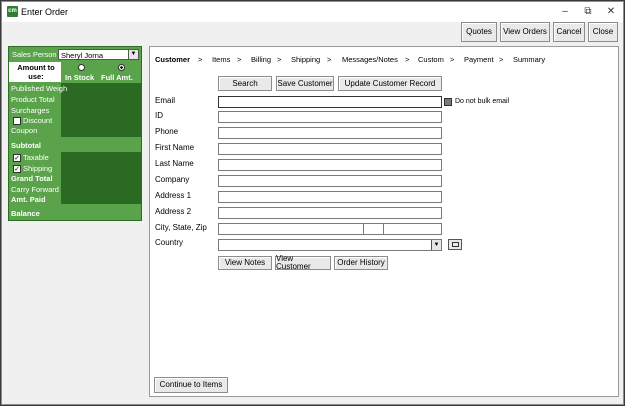  Describe the element at coordinates (330, 149) in the screenshot. I see `first-name-field` at that location.